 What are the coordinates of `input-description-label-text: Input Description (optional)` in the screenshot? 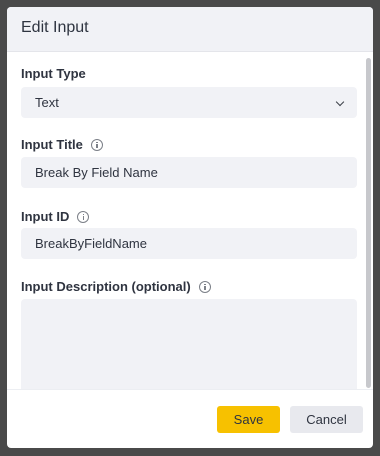 It's located at (106, 286).